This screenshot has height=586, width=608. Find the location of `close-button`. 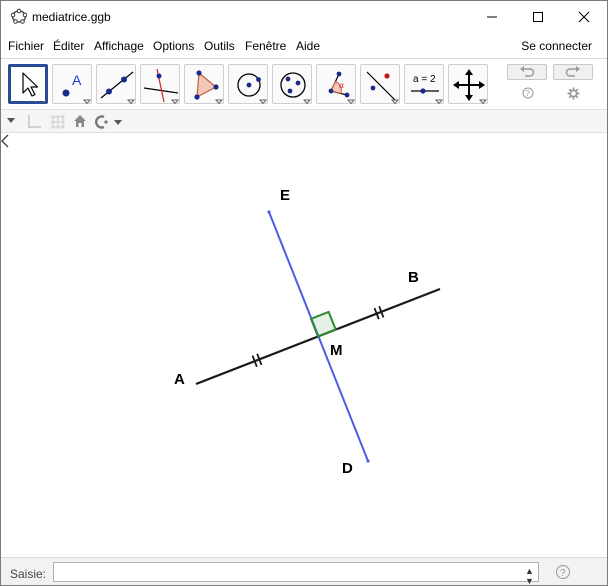

close-button is located at coordinates (584, 16).